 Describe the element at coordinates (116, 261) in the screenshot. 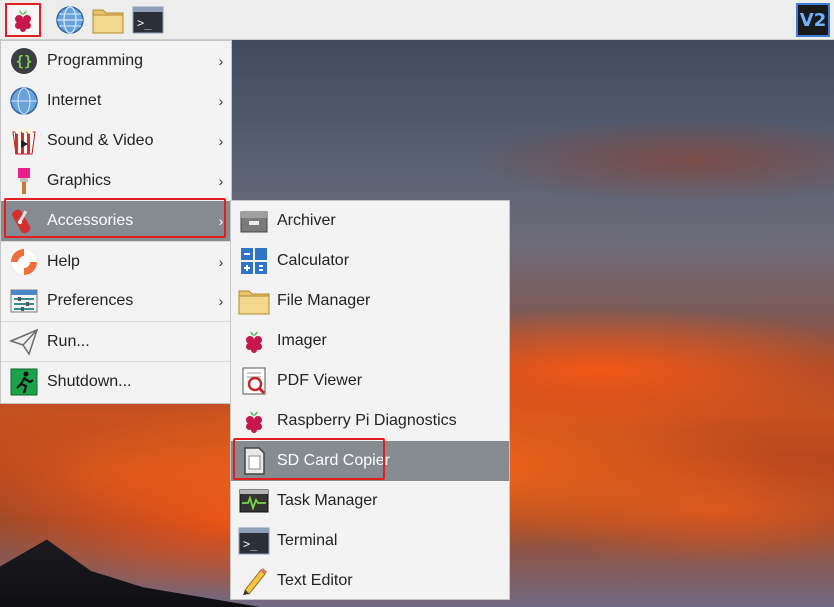

I see `menu-item-help: Help ›` at that location.